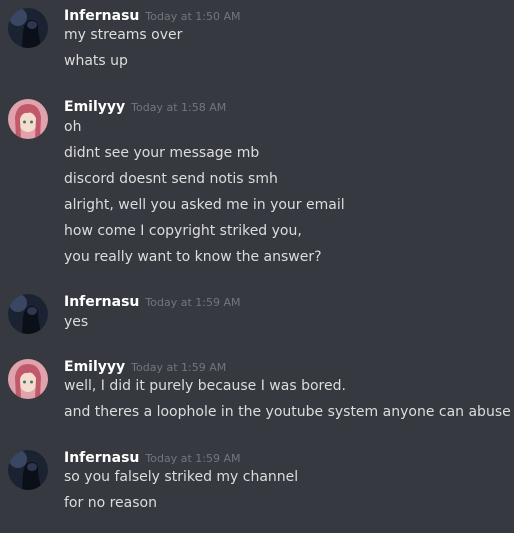 This screenshot has width=514, height=533. Describe the element at coordinates (123, 35) in the screenshot. I see `message-text: my streams over` at that location.